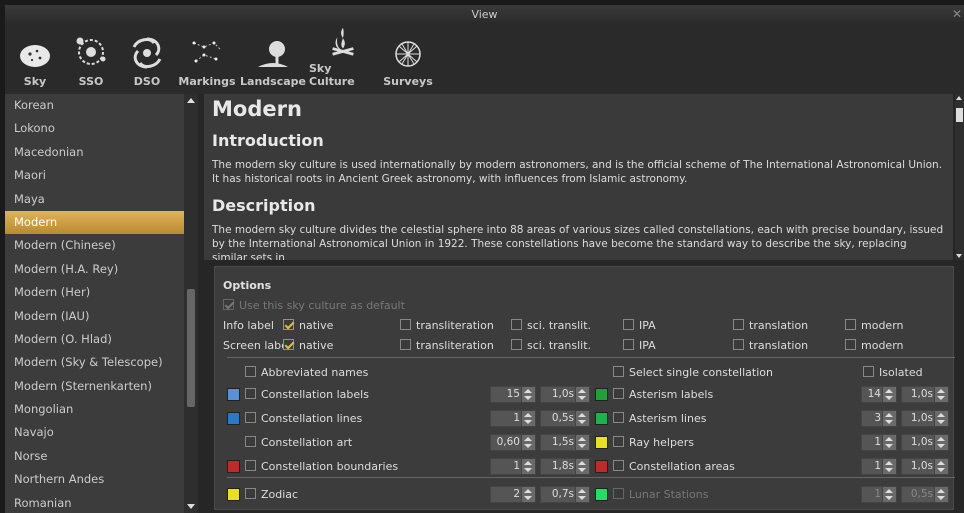 This screenshot has width=964, height=513. What do you see at coordinates (147, 59) in the screenshot?
I see `tab-dso: DSO` at bounding box center [147, 59].